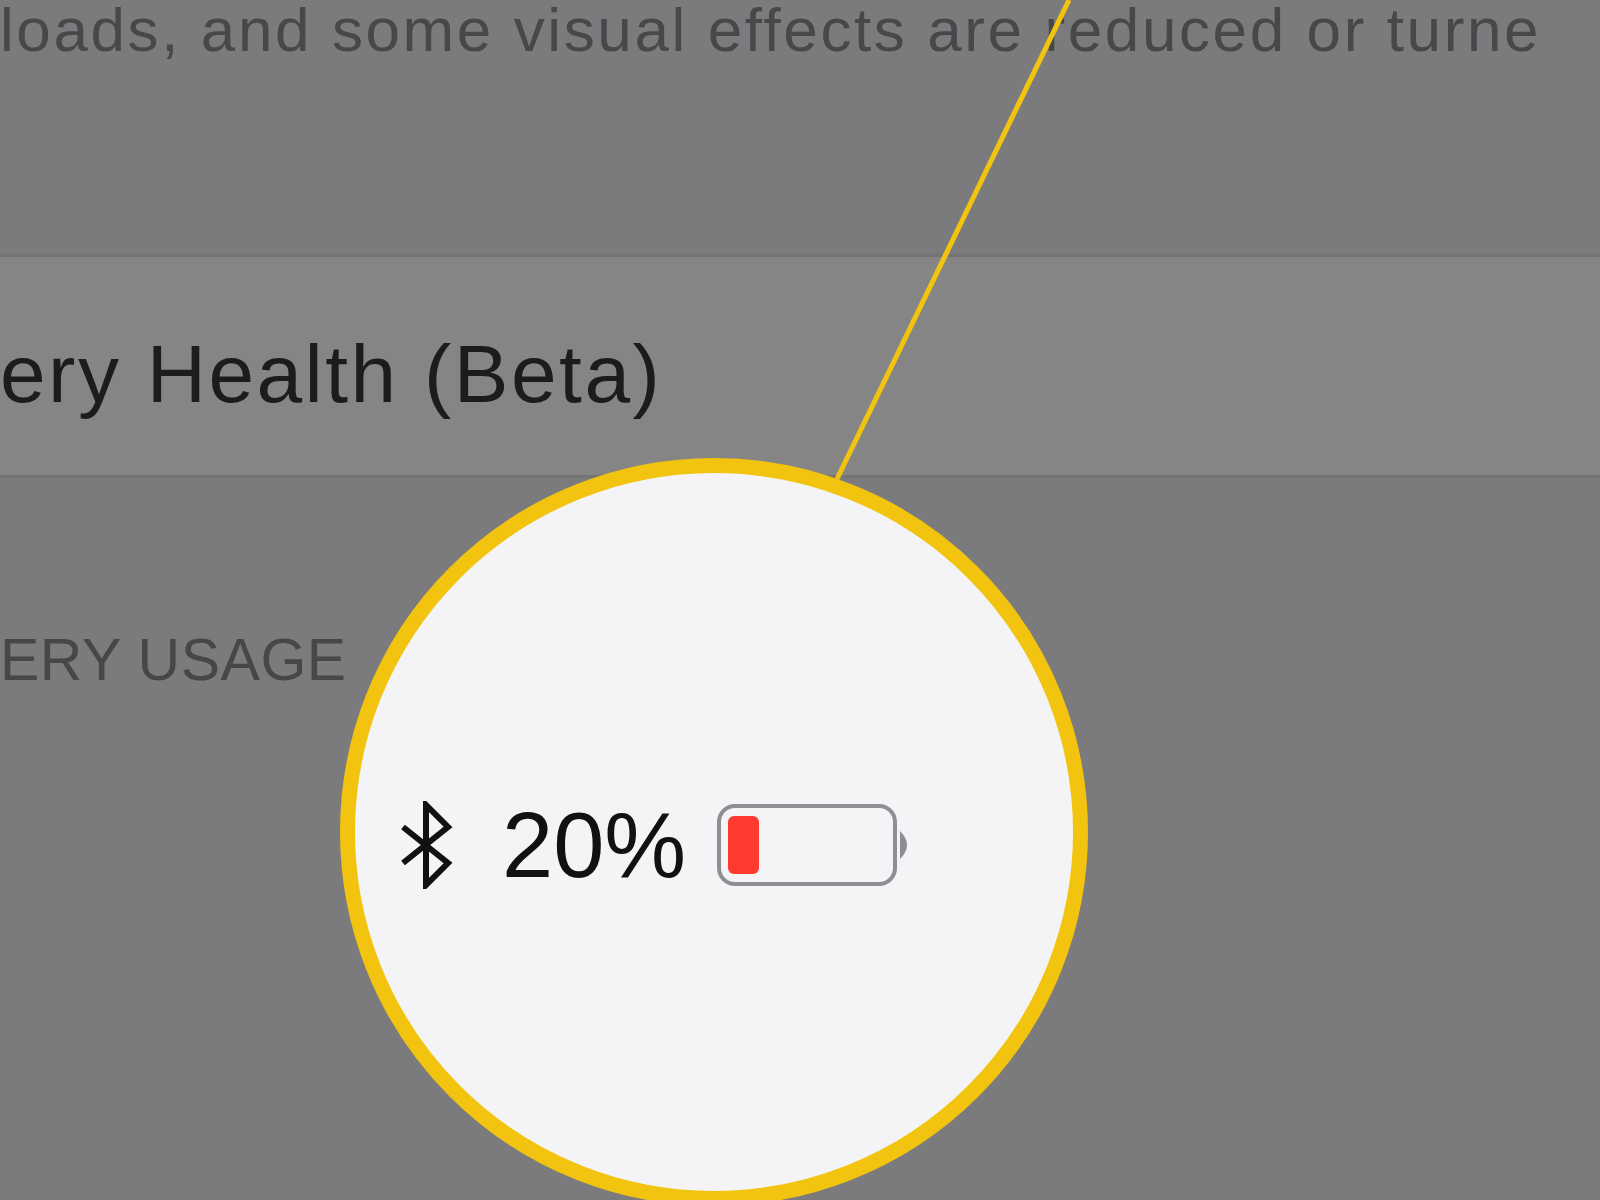 The width and height of the screenshot is (1600, 1200). Describe the element at coordinates (426, 845) in the screenshot. I see `bluetooth-icon` at that location.